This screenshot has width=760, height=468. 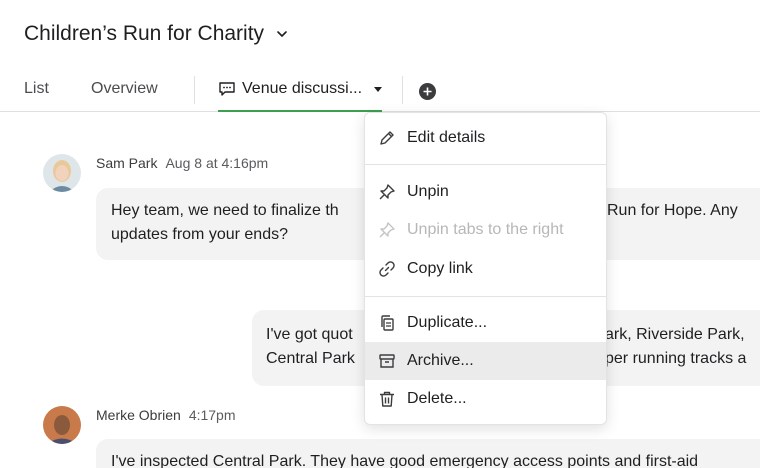 What do you see at coordinates (387, 399) in the screenshot?
I see `trash-icon` at bounding box center [387, 399].